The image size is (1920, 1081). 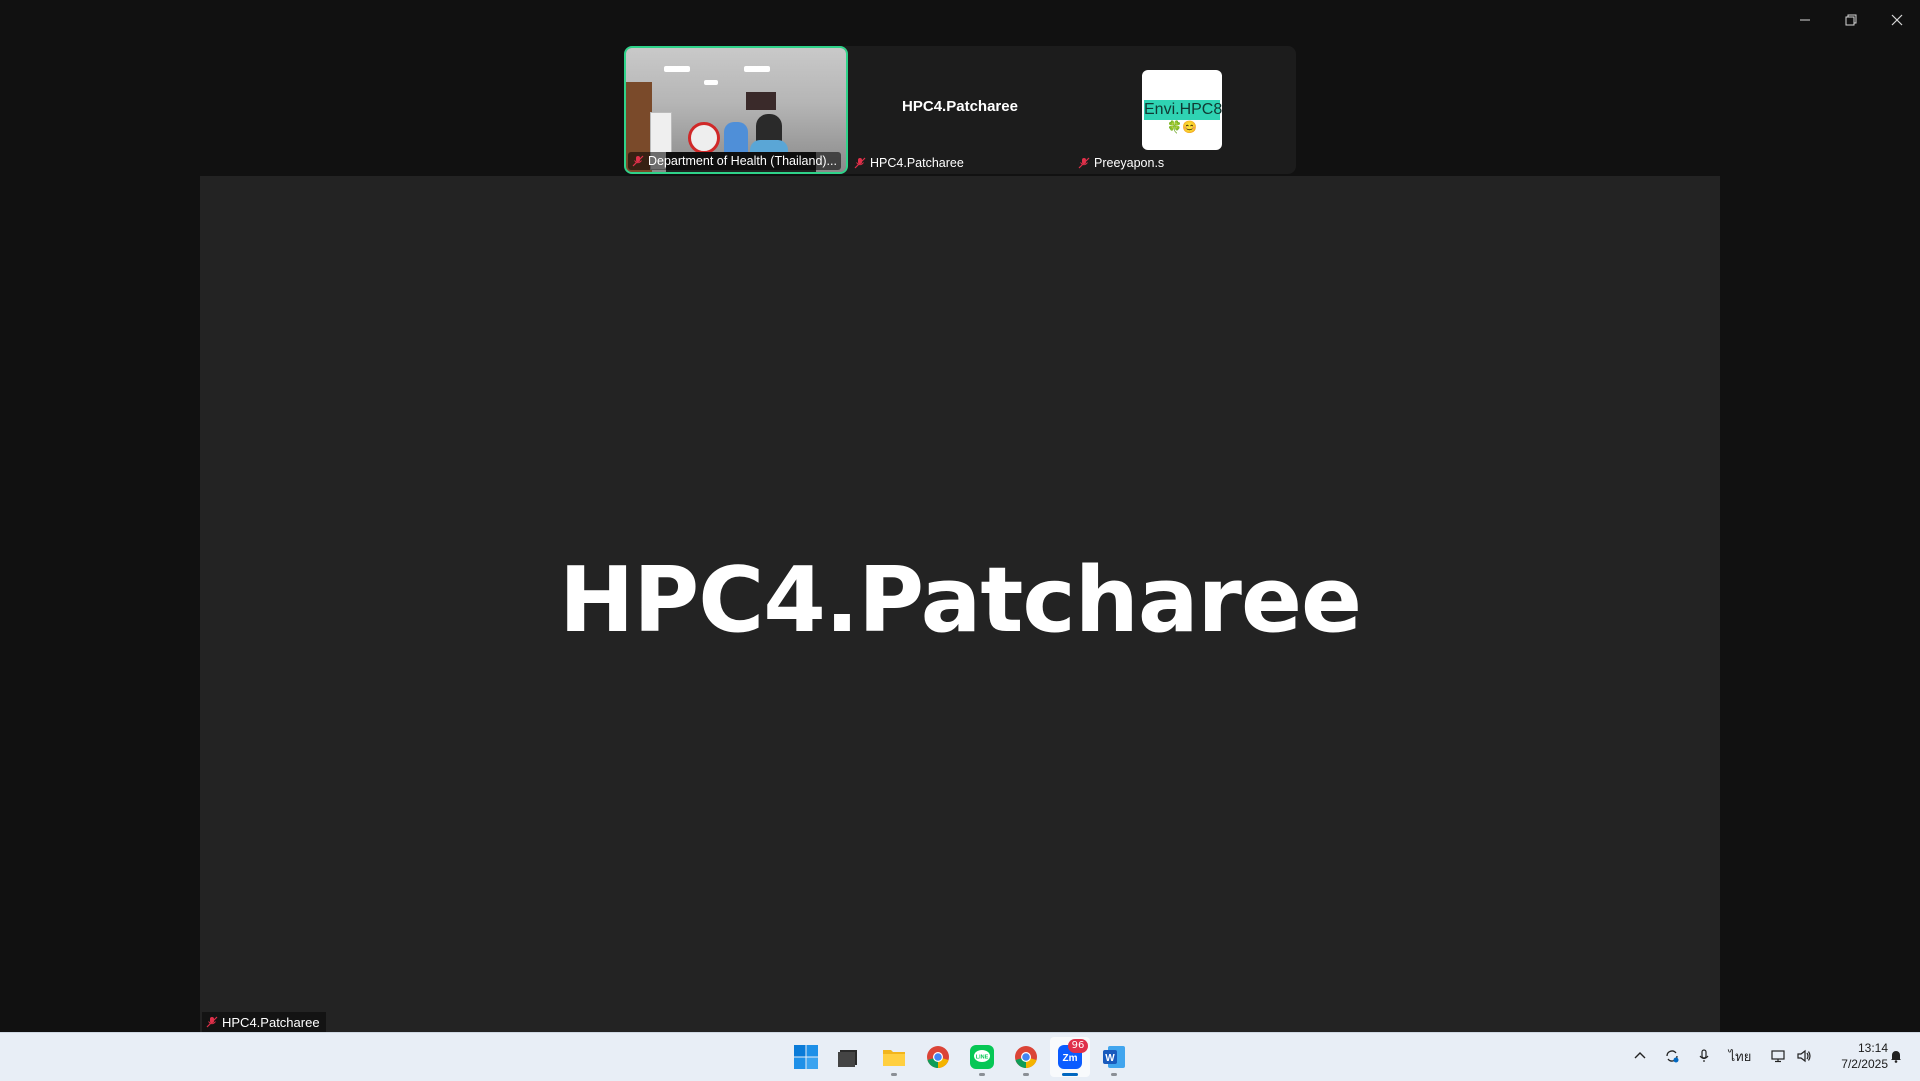 I want to click on zoom-button: Zm 96, so click(x=1070, y=1057).